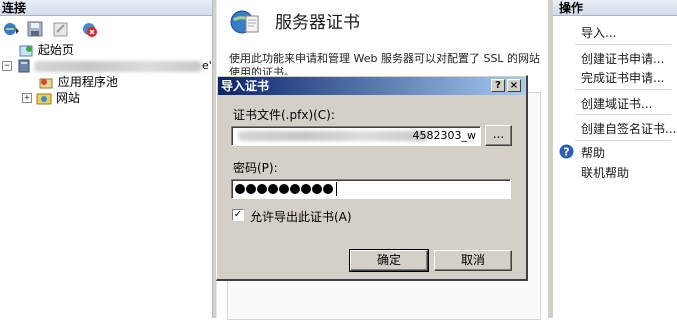  I want to click on action-help: 帮助, so click(593, 152).